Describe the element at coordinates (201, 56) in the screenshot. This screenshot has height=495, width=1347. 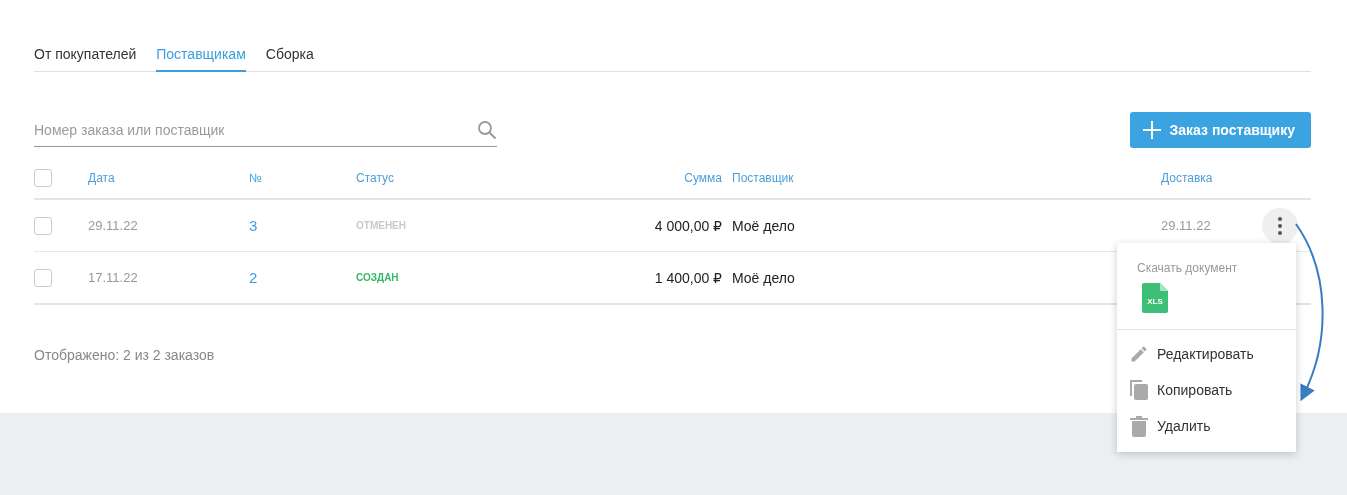
I see `tab: Поставщикам` at that location.